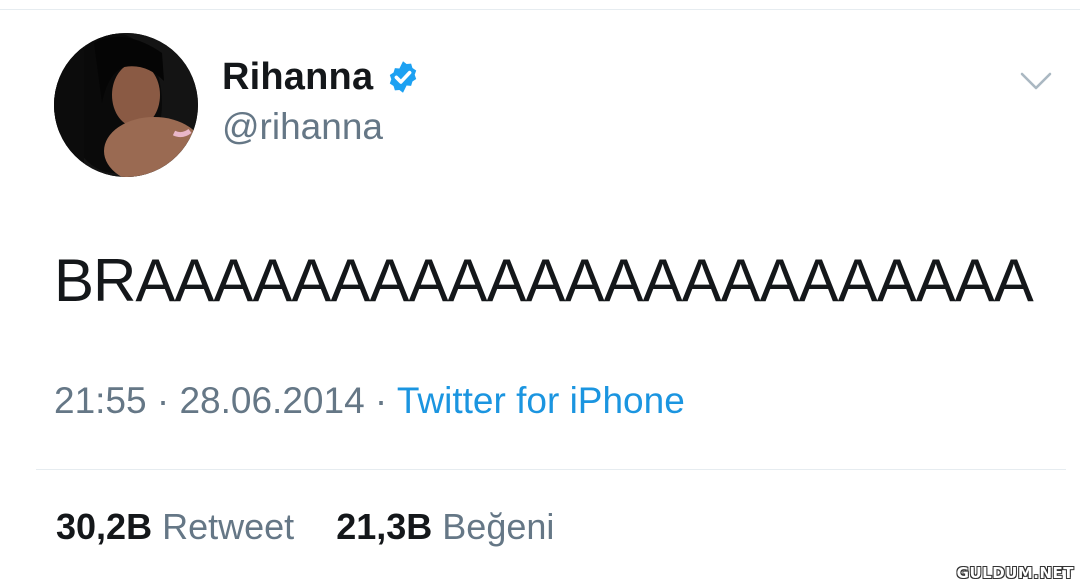 The width and height of the screenshot is (1080, 586). What do you see at coordinates (228, 526) in the screenshot?
I see `retweet-label: Retweet` at bounding box center [228, 526].